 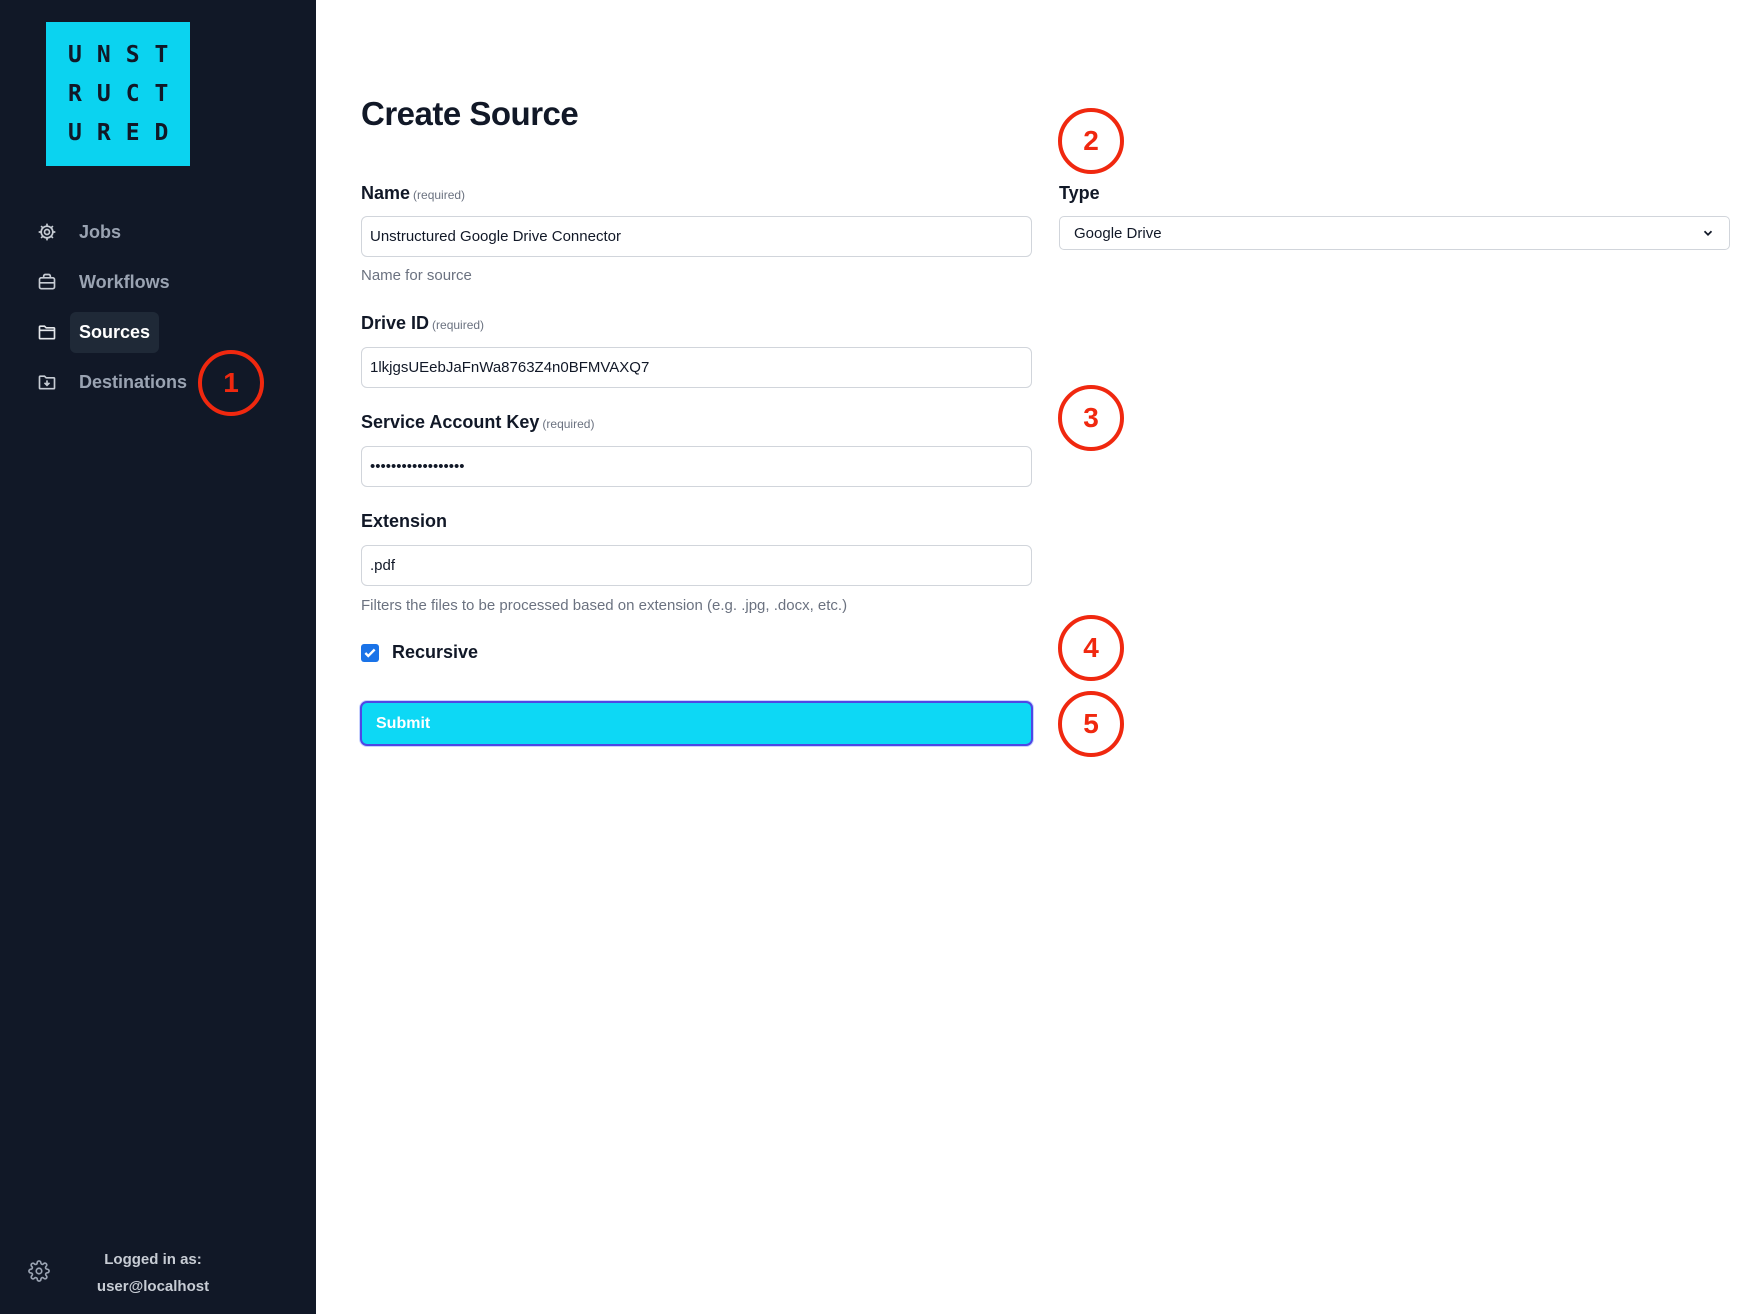 I want to click on drive-id-field, so click(x=696, y=367).